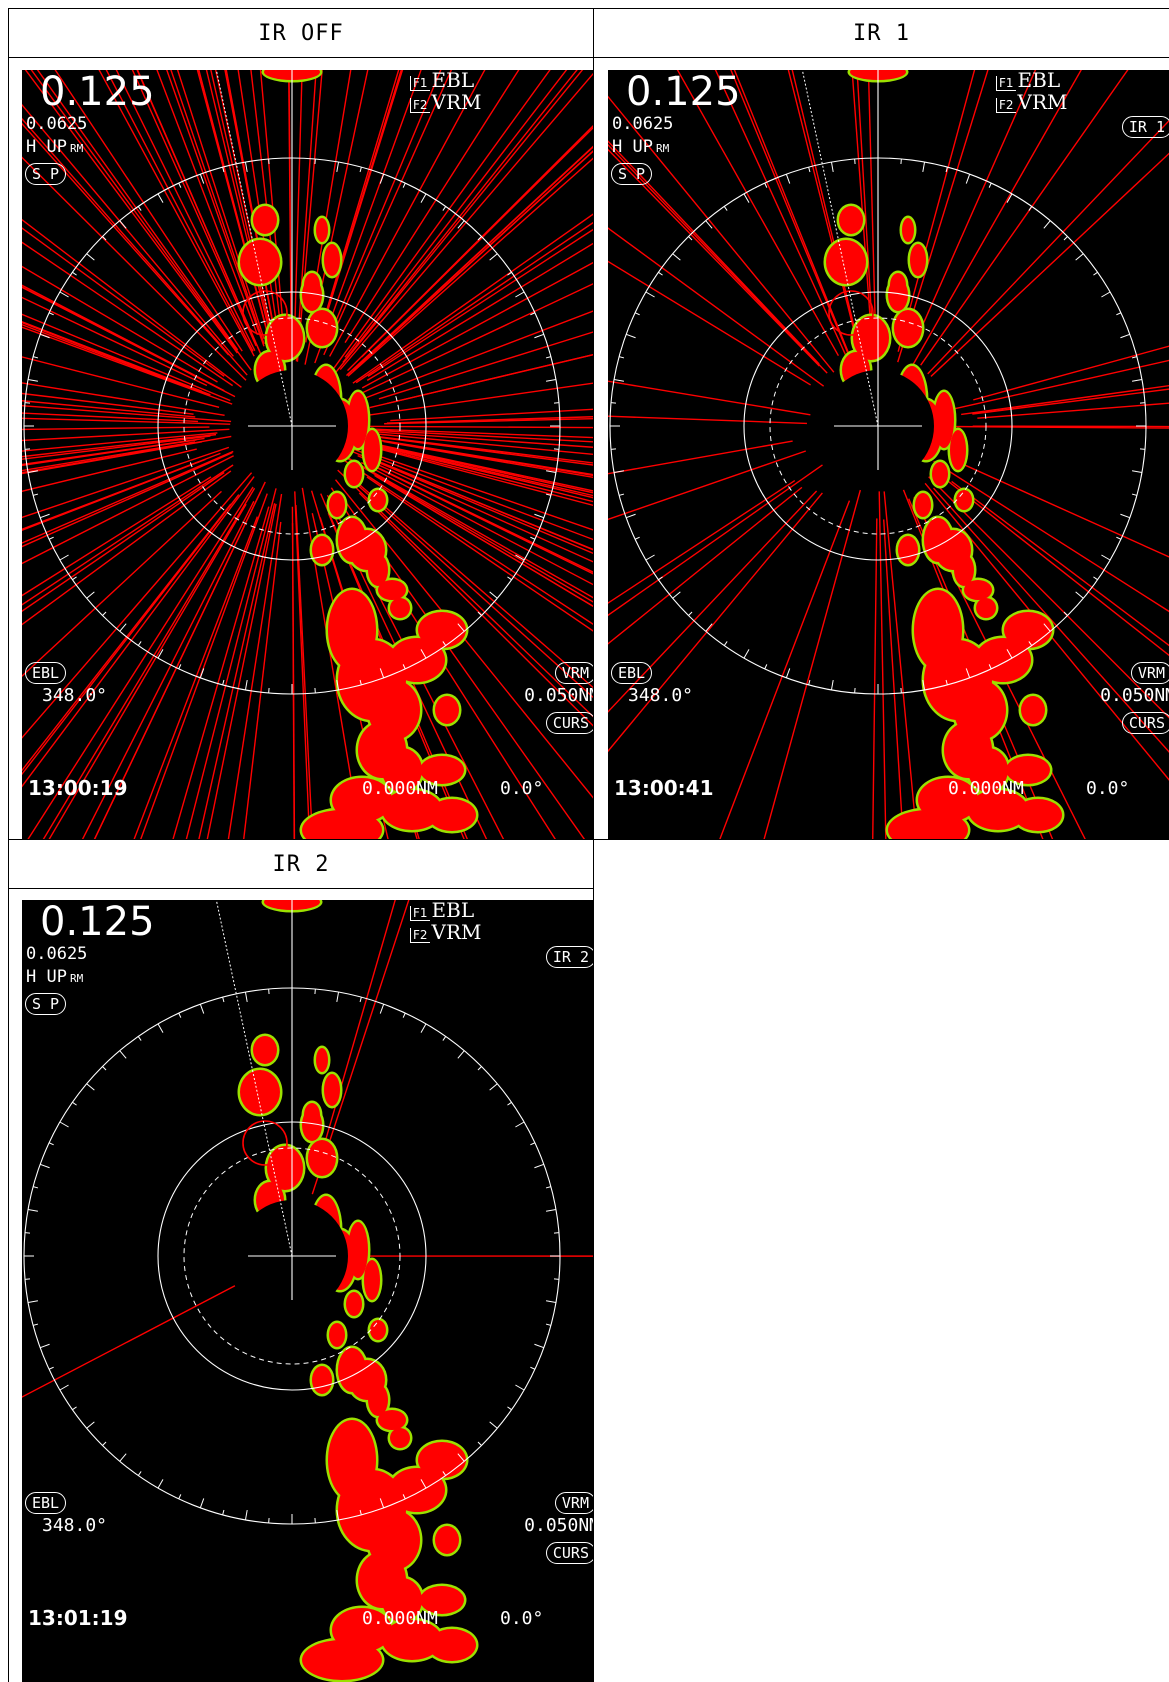 The height and width of the screenshot is (1682, 1169). What do you see at coordinates (301, 864) in the screenshot?
I see `panel-header-ir-2: IR 2` at bounding box center [301, 864].